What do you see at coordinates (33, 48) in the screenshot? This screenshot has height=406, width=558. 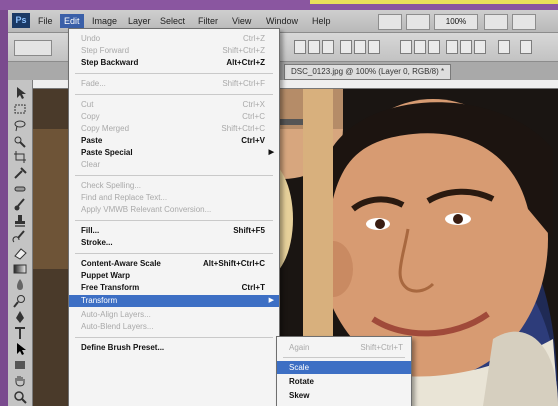 I see `tool-preset-picker` at bounding box center [33, 48].